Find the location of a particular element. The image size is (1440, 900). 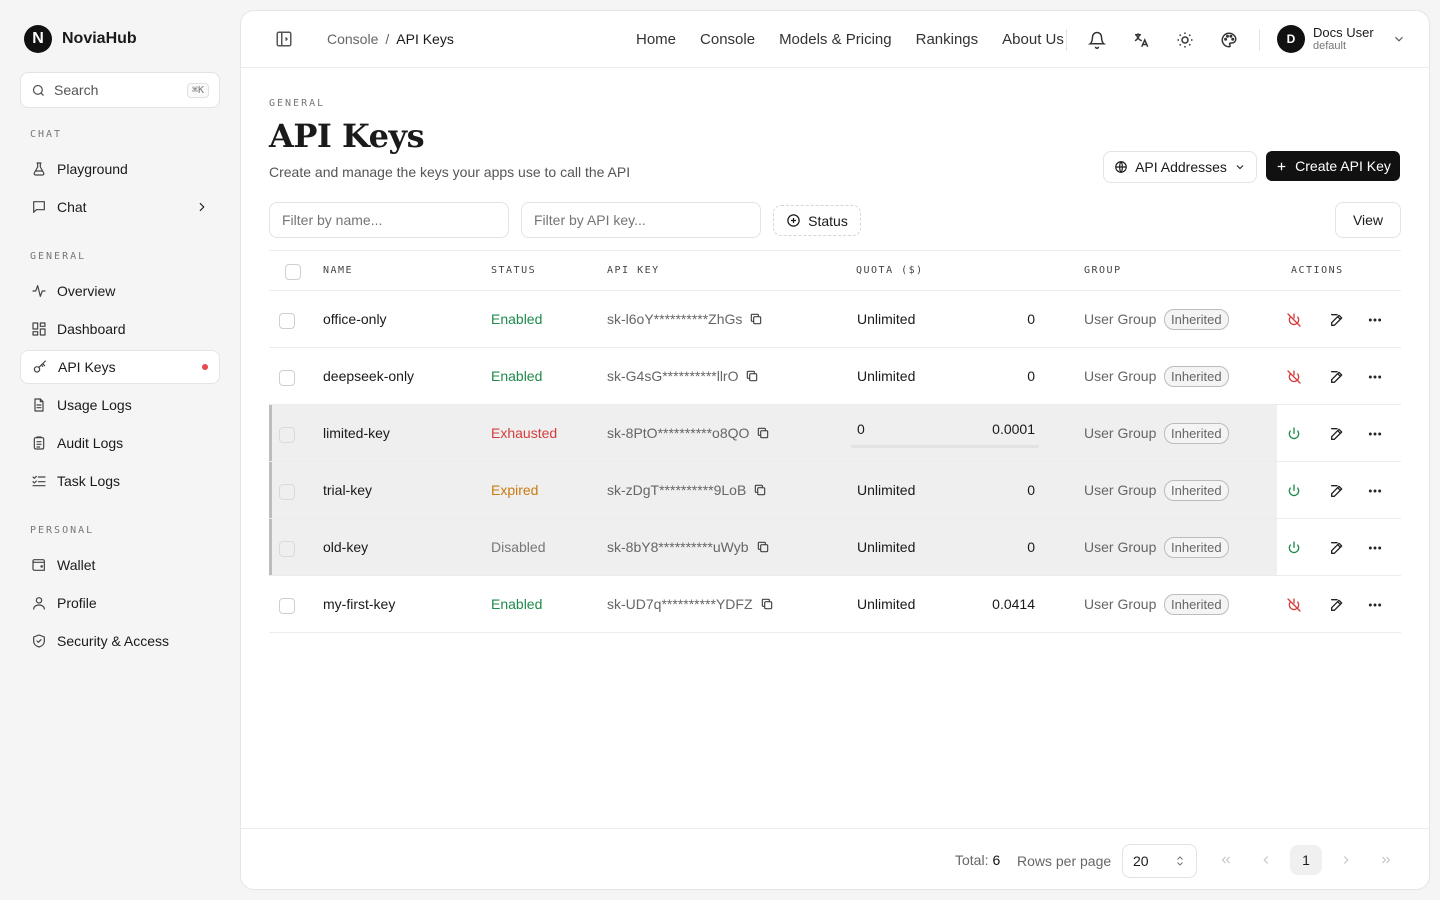

status-filter-button: Status is located at coordinates (817, 220).